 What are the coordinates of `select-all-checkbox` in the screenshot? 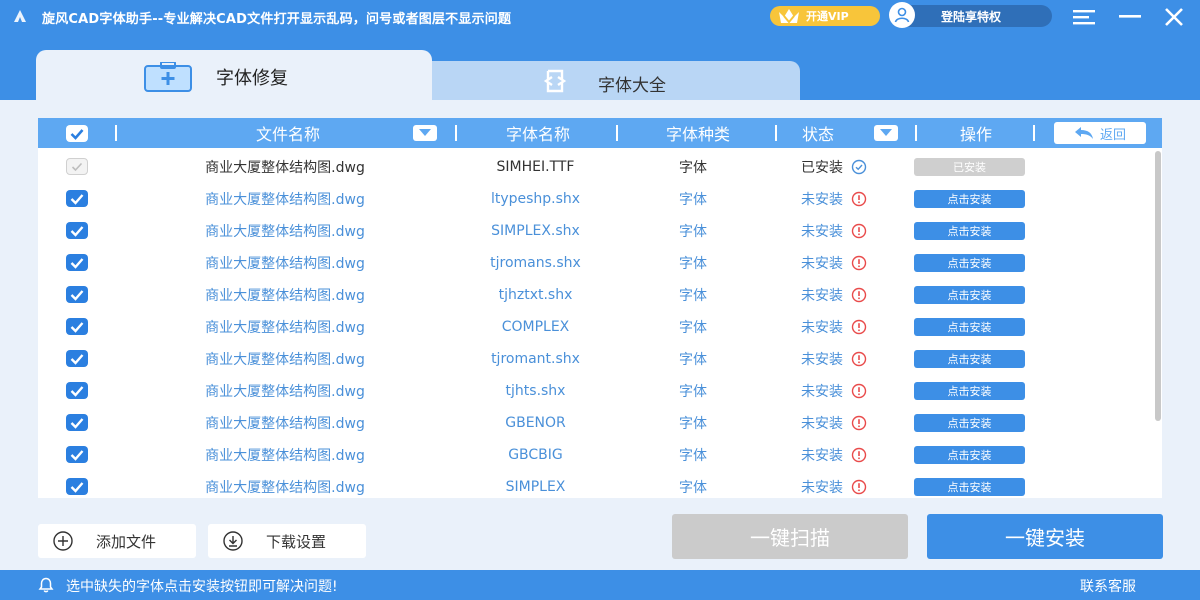 It's located at (77, 133).